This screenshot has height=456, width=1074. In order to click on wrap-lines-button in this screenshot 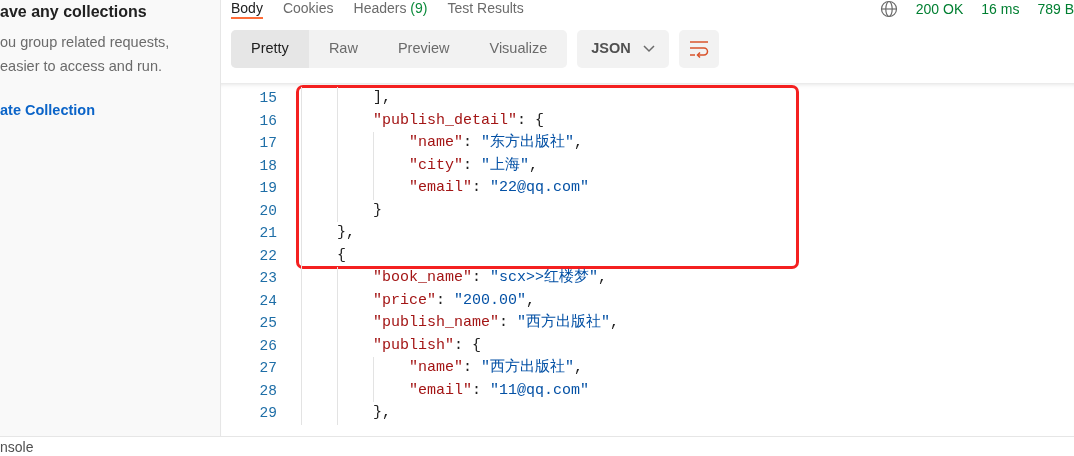, I will do `click(698, 49)`.